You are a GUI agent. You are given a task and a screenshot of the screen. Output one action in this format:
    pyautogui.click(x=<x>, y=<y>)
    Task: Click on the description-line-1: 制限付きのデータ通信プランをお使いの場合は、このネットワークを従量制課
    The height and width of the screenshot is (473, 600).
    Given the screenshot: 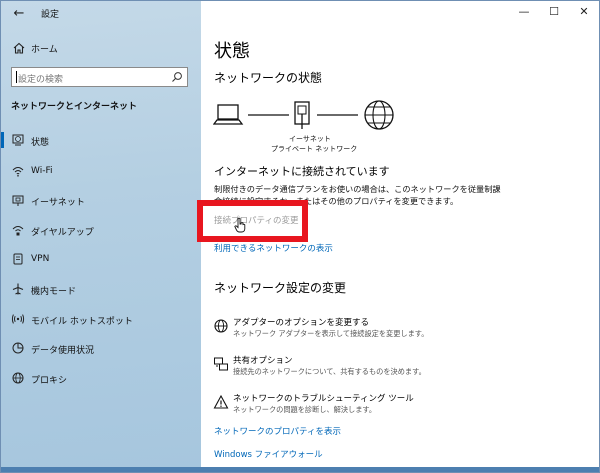 What is the action you would take?
    pyautogui.click(x=357, y=189)
    